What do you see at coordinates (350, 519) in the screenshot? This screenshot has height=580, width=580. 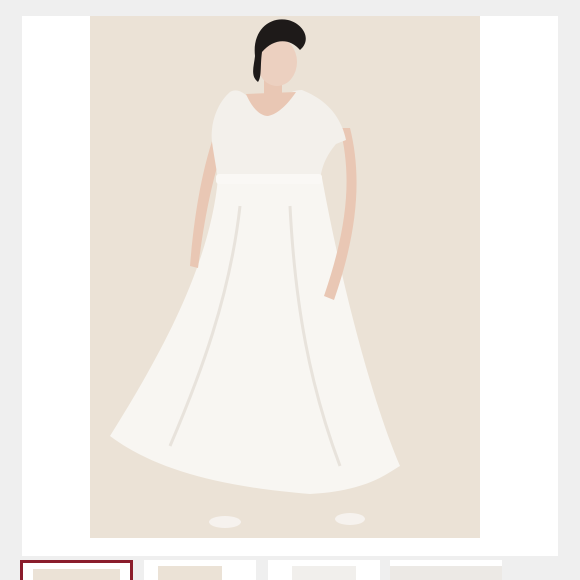 I see `right-shoe` at bounding box center [350, 519].